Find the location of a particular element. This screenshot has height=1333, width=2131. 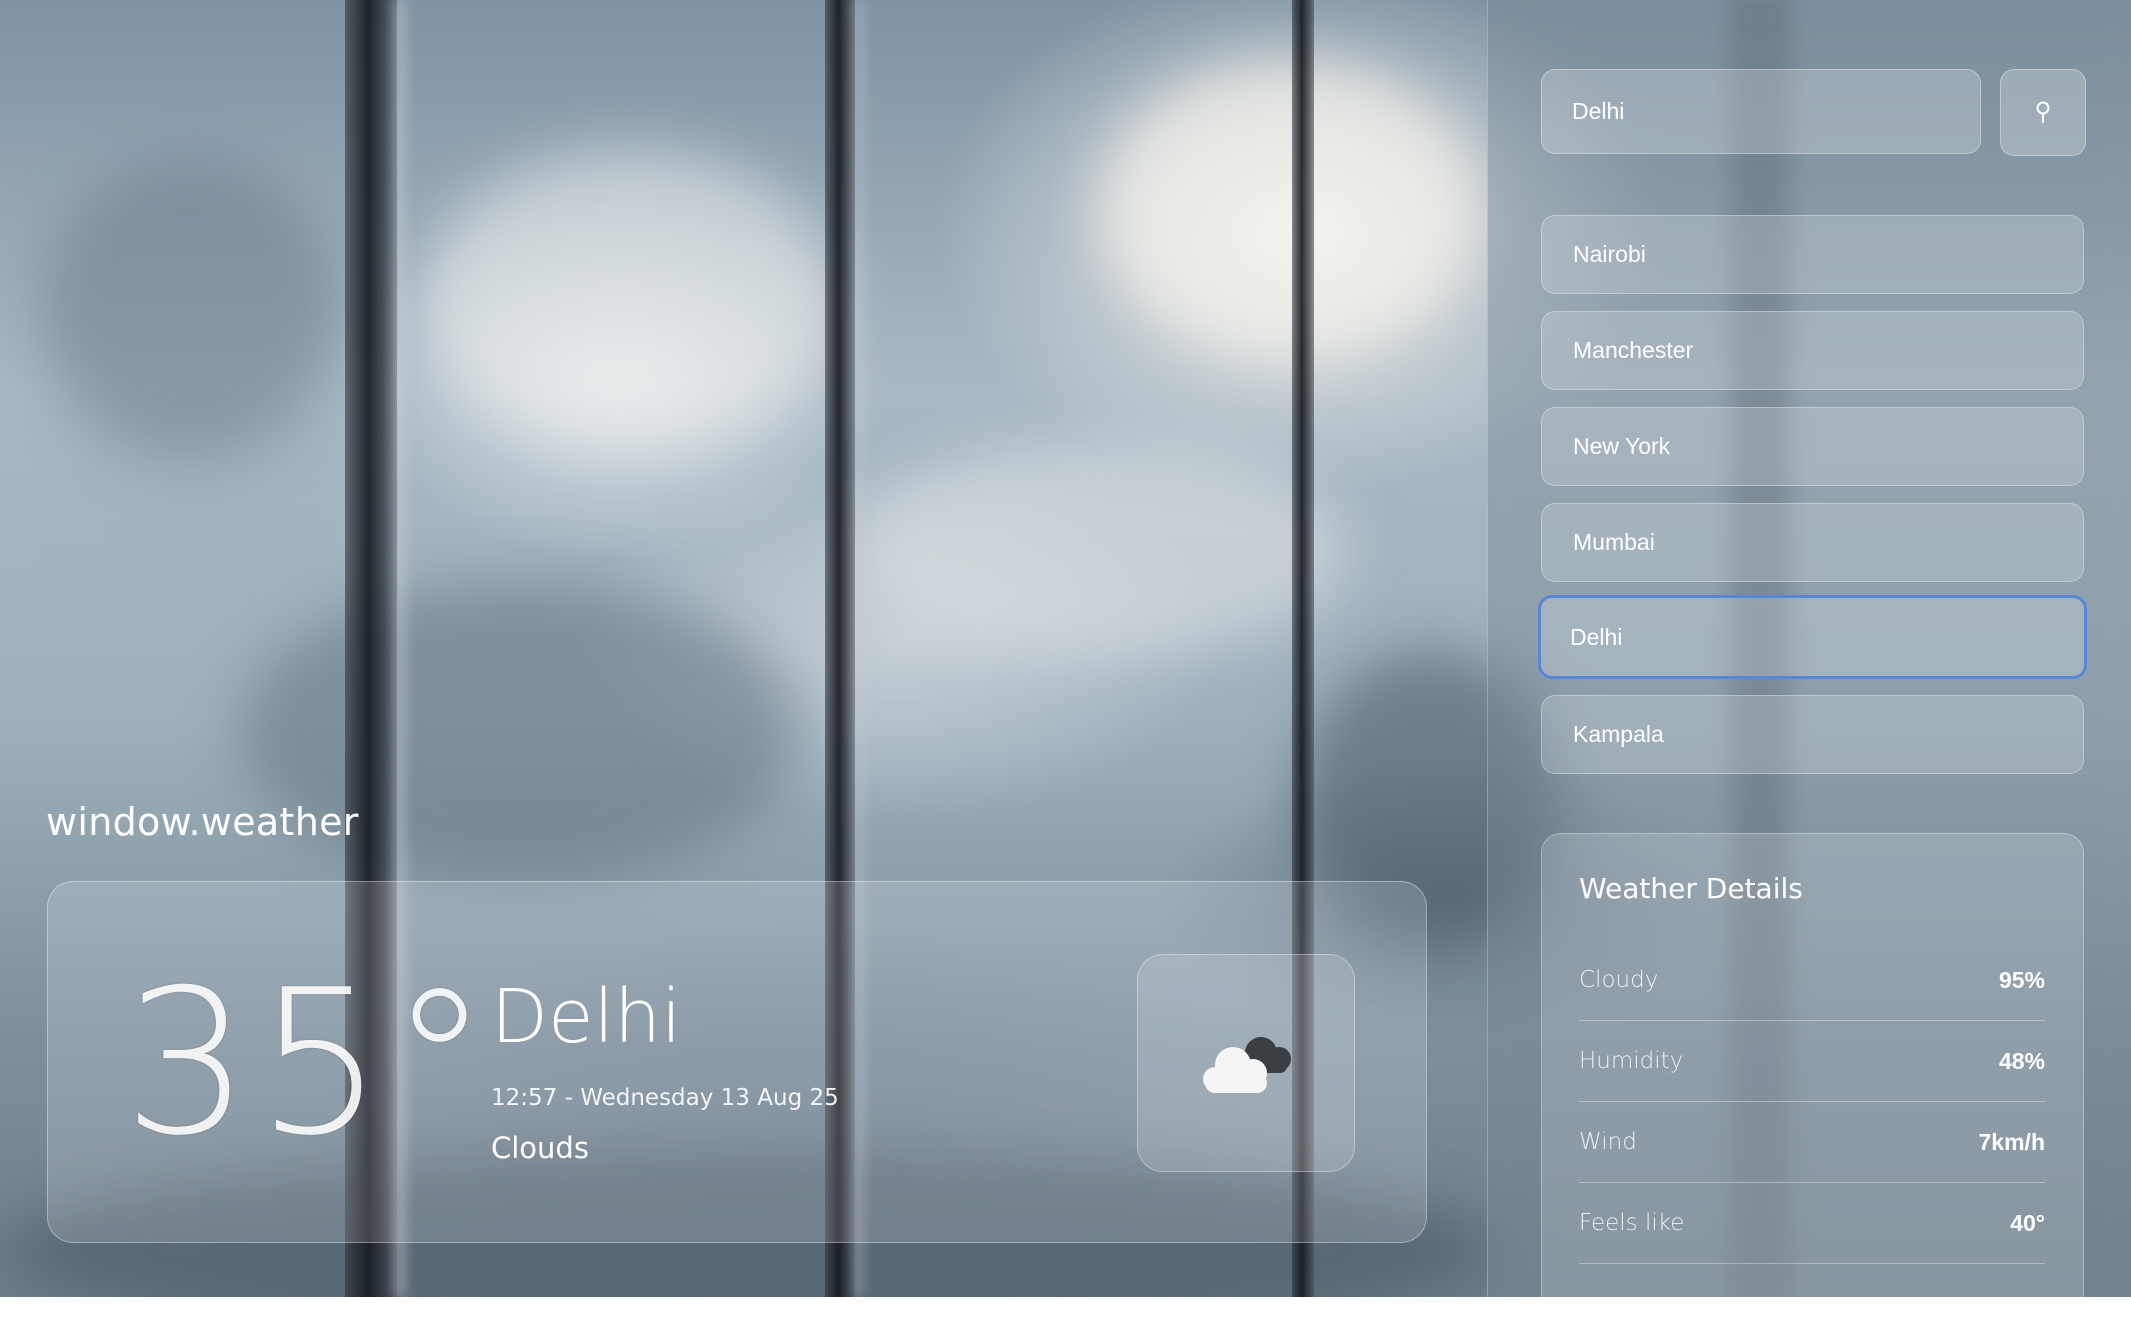

city-item-mumbai: Mumbai is located at coordinates (1812, 542).